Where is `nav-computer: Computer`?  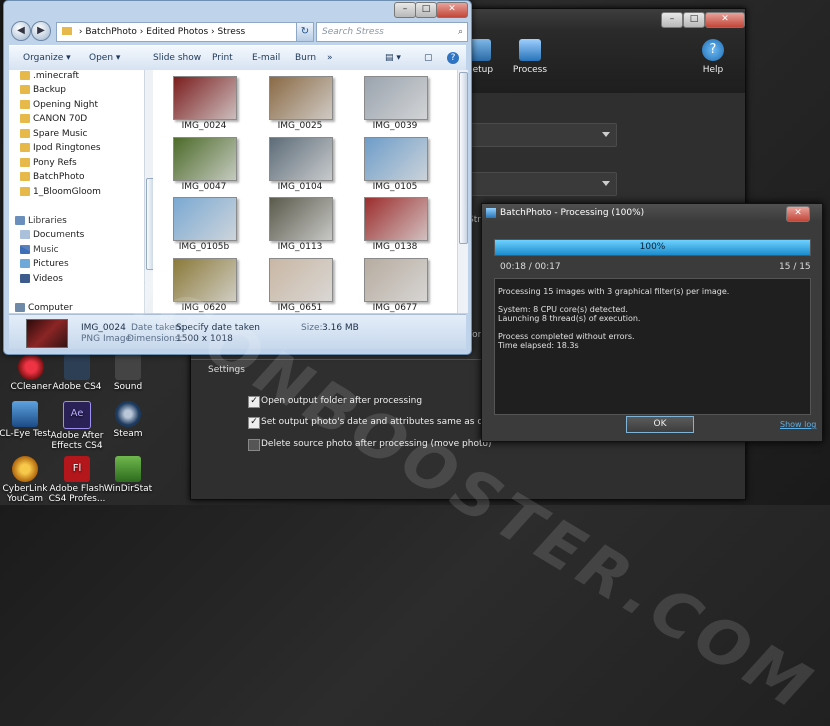
nav-computer: Computer is located at coordinates (44, 307).